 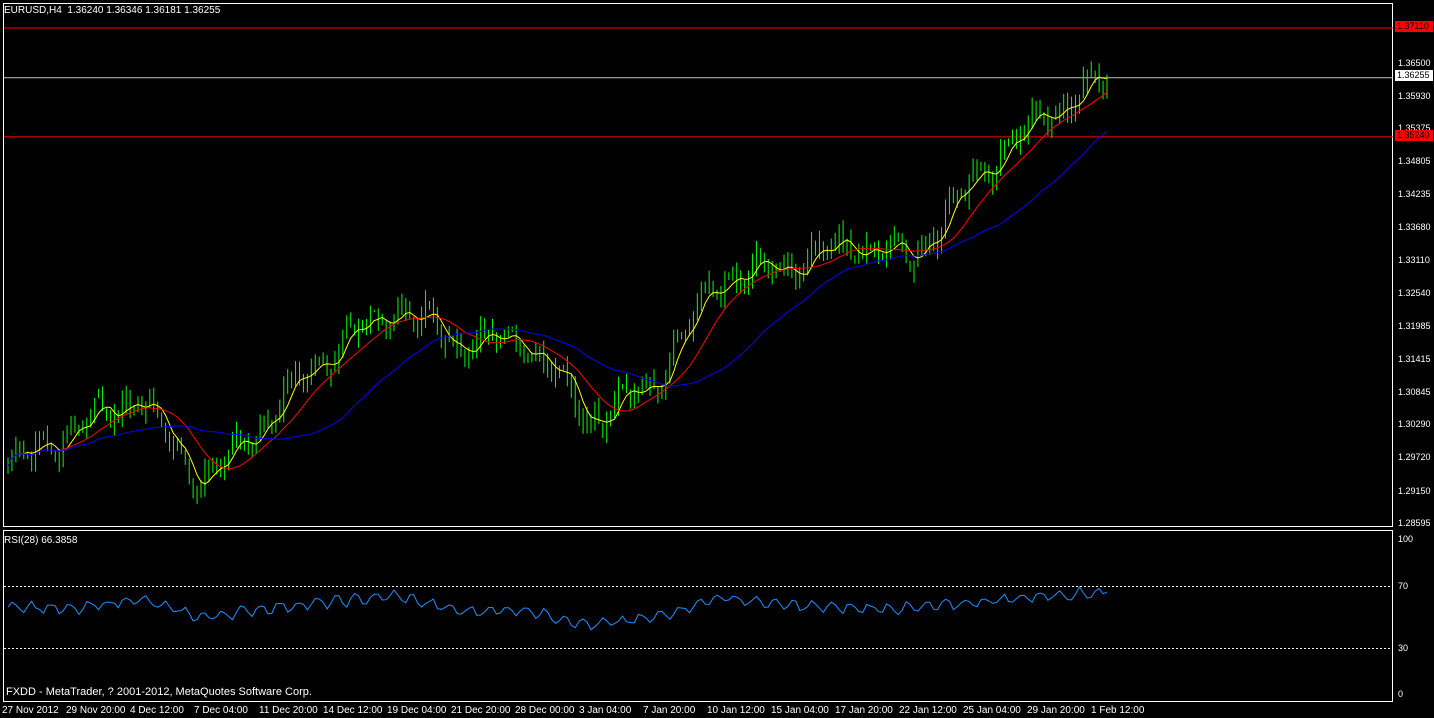 I want to click on price-tick-label: 1.30290, so click(x=1414, y=424).